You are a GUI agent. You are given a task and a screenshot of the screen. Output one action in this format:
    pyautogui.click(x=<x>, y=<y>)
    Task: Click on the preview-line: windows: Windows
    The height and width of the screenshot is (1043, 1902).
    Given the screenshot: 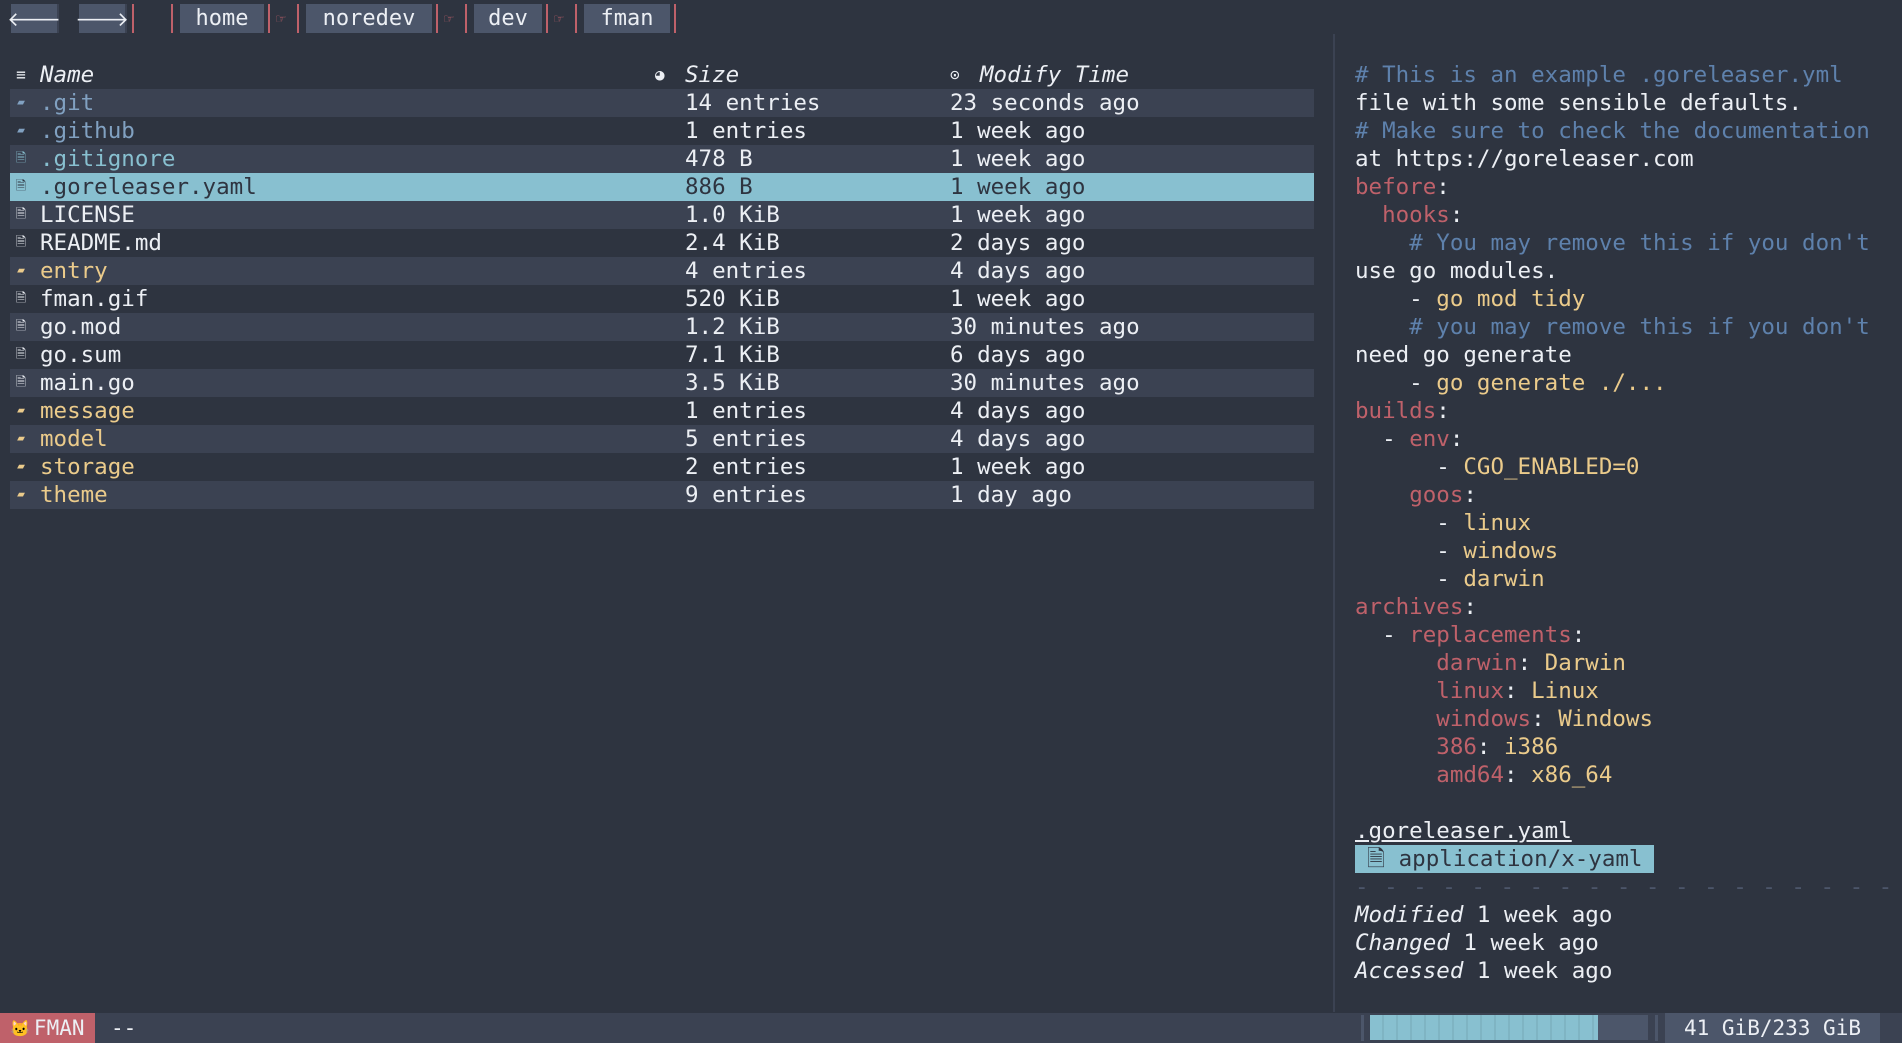 What is the action you would take?
    pyautogui.click(x=1622, y=719)
    